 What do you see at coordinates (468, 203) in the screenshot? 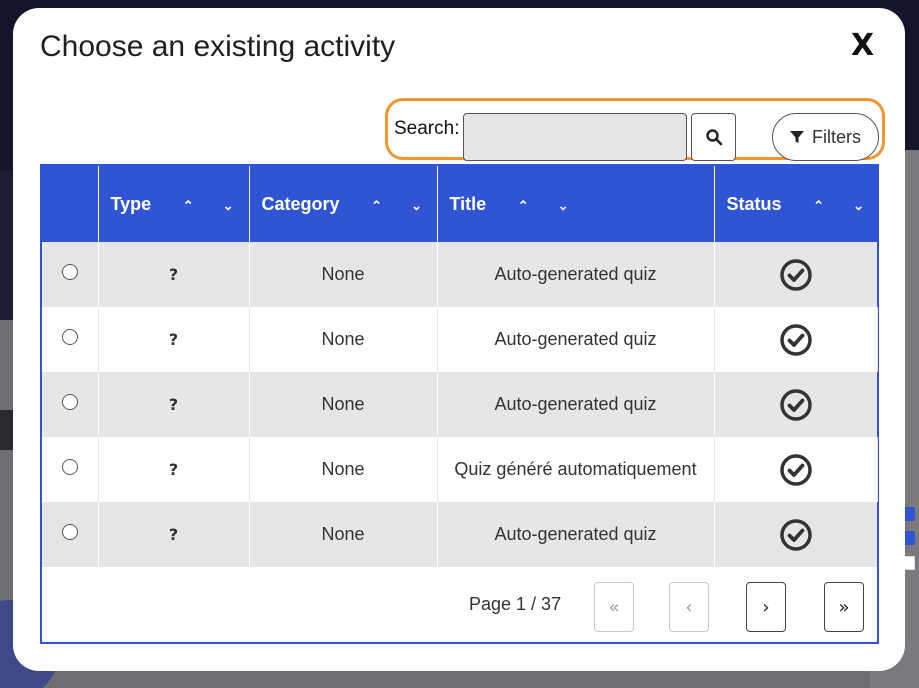
I see `column-header-label: Title` at bounding box center [468, 203].